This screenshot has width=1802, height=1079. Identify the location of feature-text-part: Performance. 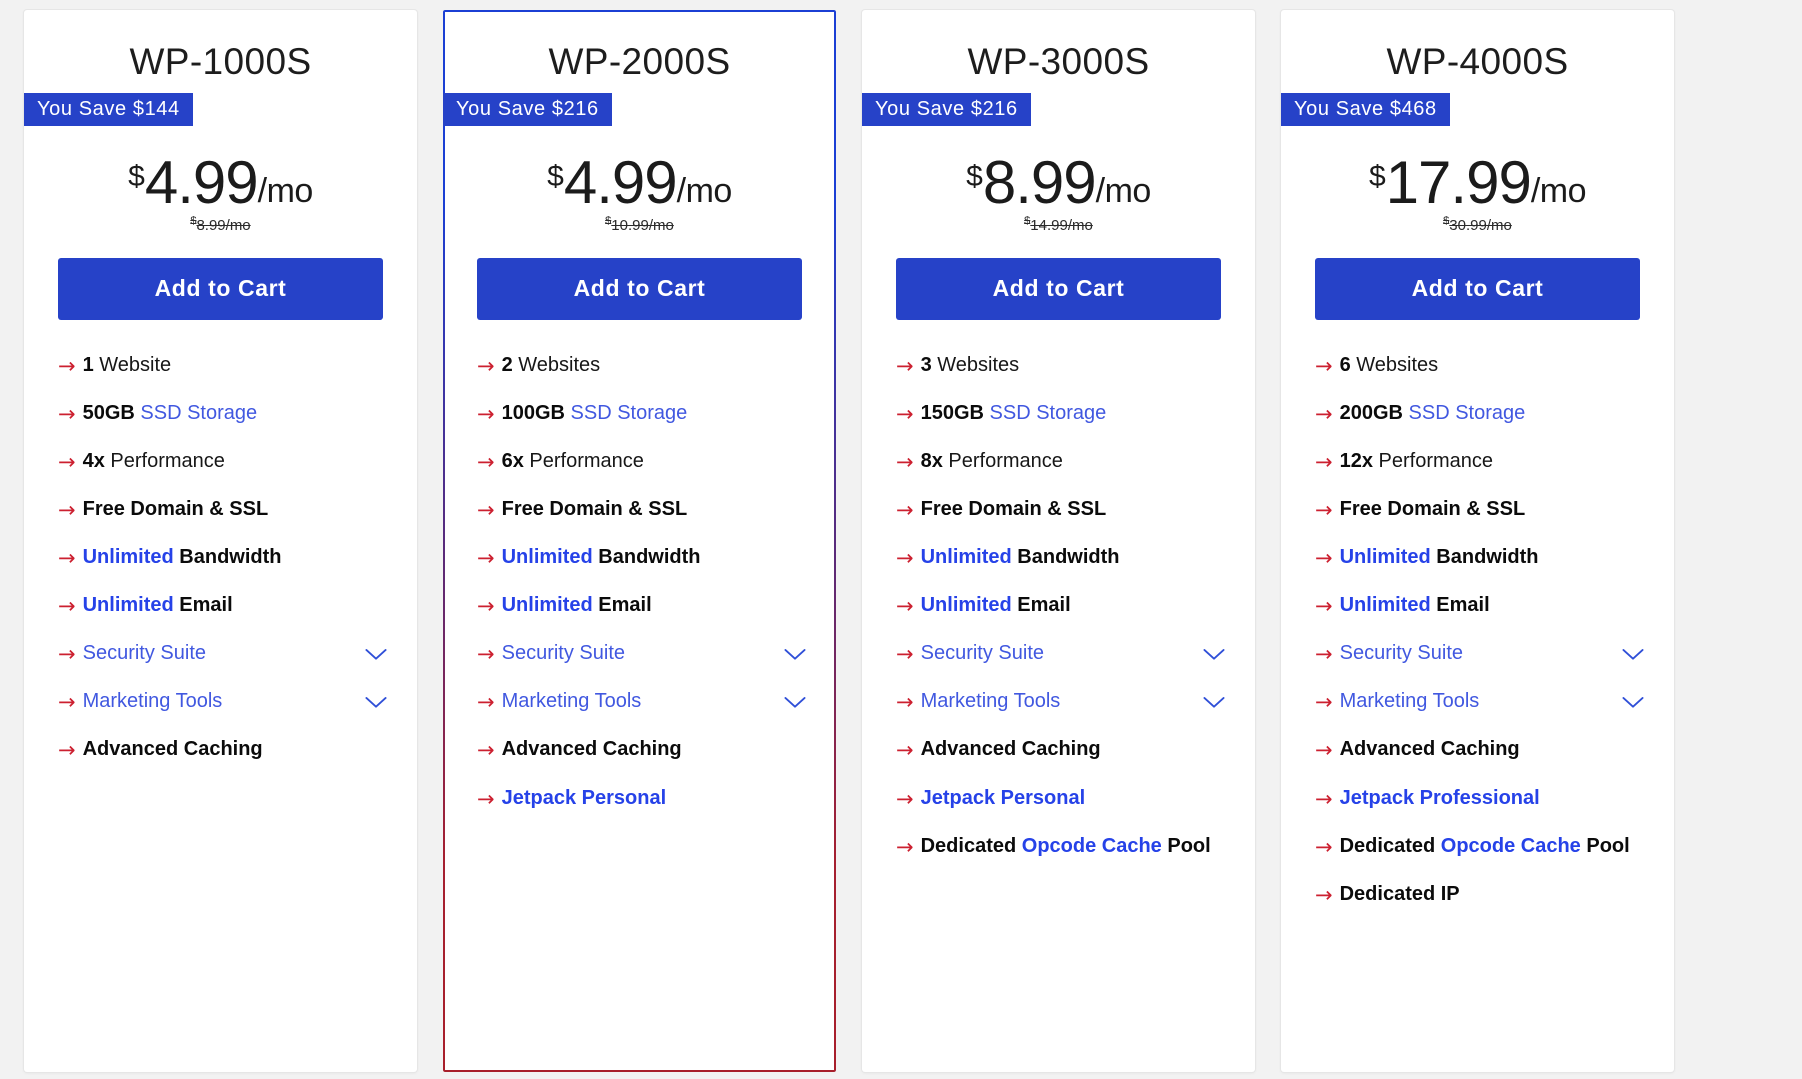
(583, 460).